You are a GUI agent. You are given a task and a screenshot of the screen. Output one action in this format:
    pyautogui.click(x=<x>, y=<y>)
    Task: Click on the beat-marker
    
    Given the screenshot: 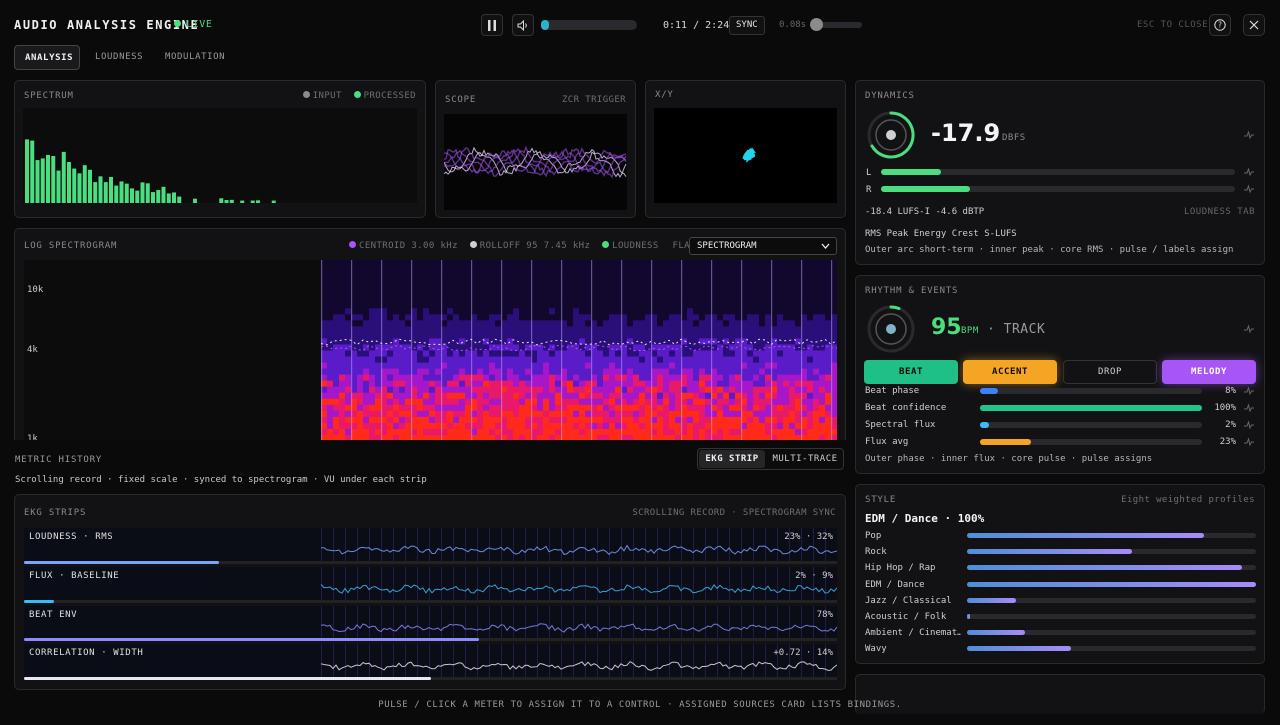 What is the action you would take?
    pyautogui.click(x=742, y=350)
    